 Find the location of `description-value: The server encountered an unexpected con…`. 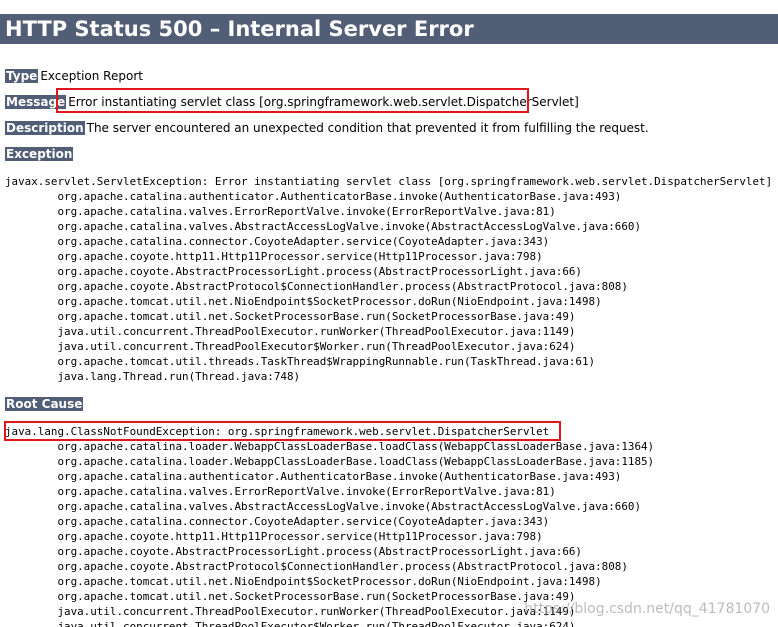

description-value: The server encountered an unexpected con… is located at coordinates (367, 128).